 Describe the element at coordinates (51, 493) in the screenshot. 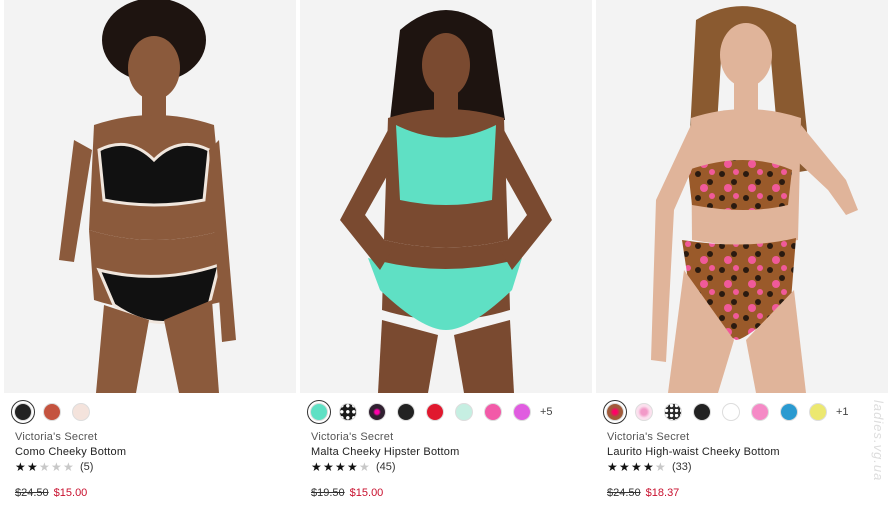

I see `price: $24.50 $15.00` at that location.